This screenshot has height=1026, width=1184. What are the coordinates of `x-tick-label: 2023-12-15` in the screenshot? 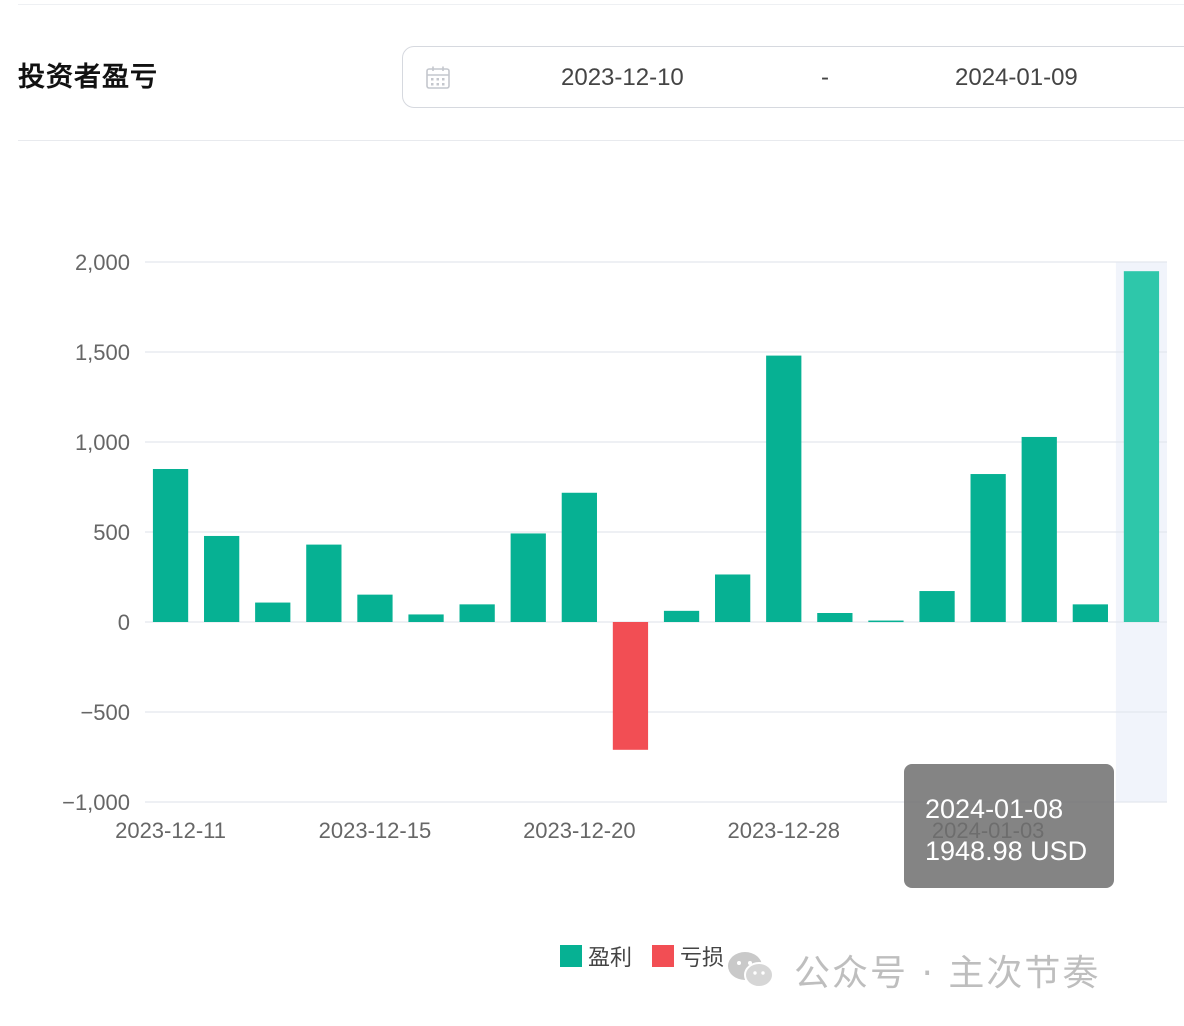 It's located at (375, 830).